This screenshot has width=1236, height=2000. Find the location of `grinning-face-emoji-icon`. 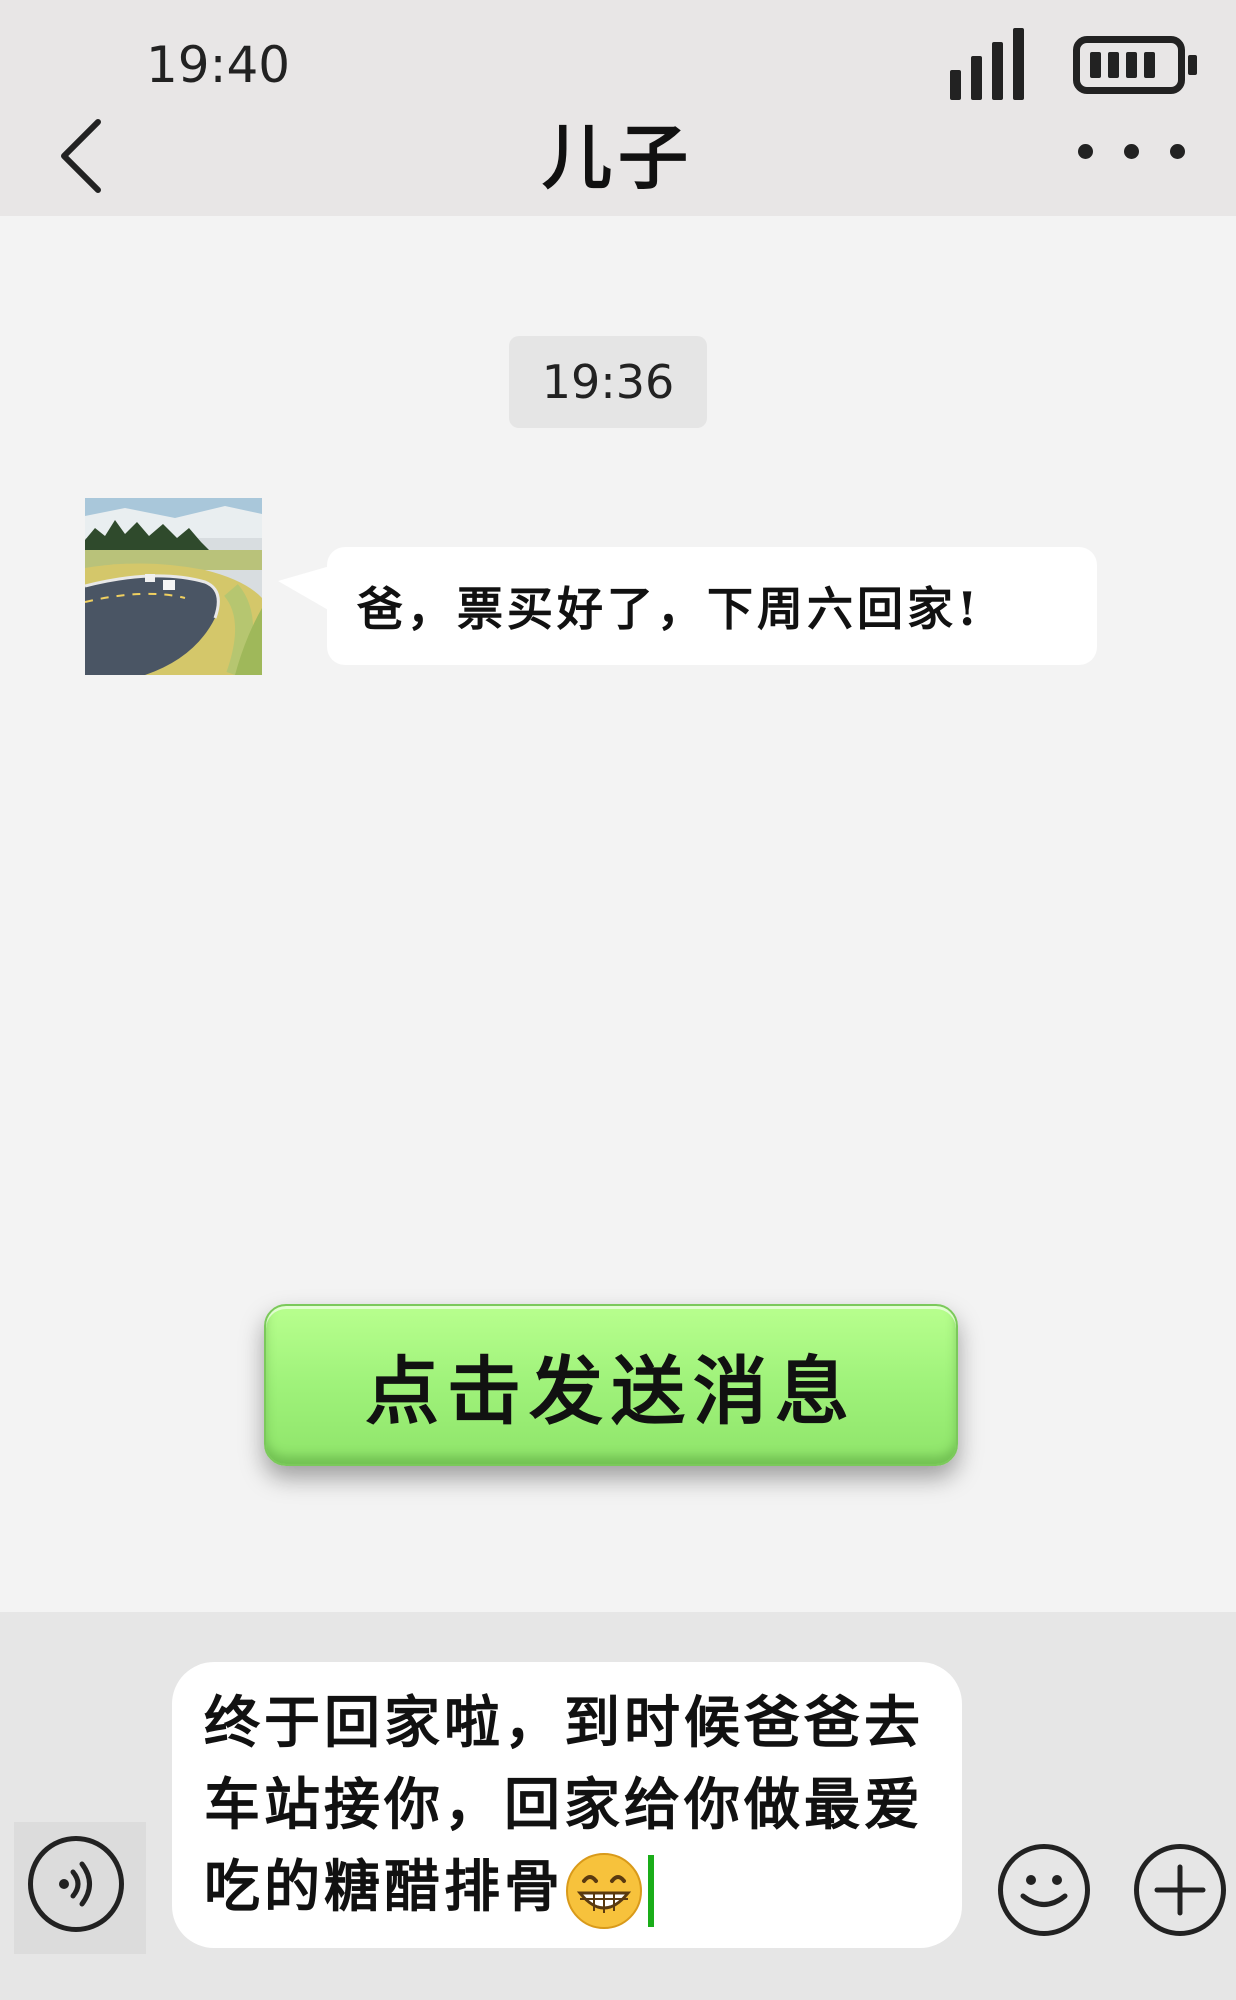

grinning-face-emoji-icon is located at coordinates (604, 1891).